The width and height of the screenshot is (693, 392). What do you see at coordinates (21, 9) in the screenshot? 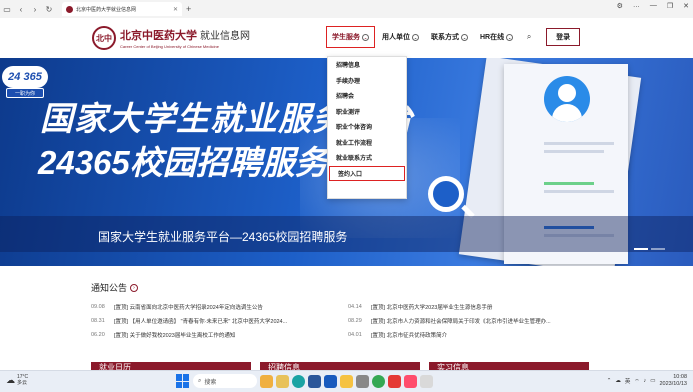
I see `back-icon: ‹` at bounding box center [21, 9].